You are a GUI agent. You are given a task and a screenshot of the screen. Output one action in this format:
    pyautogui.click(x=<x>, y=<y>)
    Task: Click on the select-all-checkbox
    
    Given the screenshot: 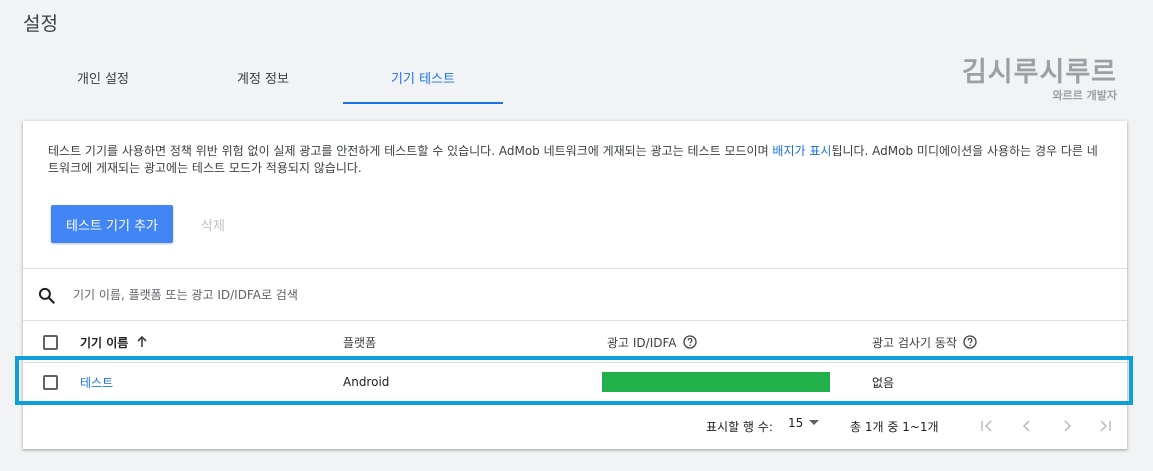 What is the action you would take?
    pyautogui.click(x=50, y=342)
    